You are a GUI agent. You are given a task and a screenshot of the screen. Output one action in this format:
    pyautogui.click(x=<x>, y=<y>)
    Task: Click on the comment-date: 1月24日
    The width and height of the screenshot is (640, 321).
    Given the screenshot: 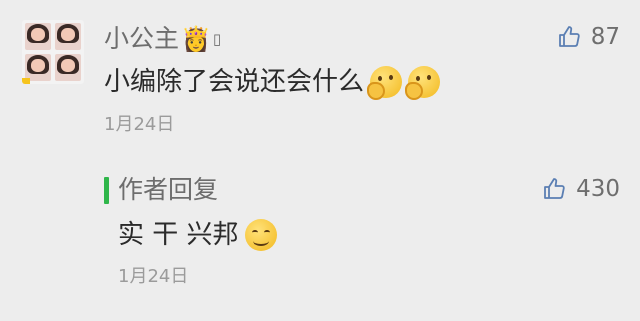 What is the action you would take?
    pyautogui.click(x=139, y=124)
    